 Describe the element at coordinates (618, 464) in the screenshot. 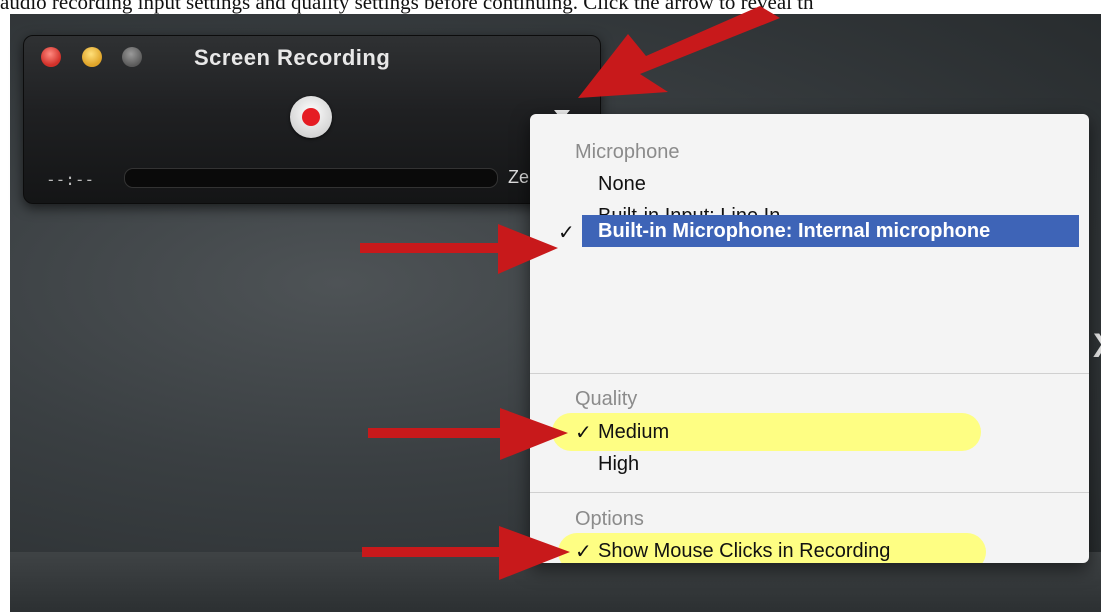

I see `menu-item-quality-high: High` at that location.